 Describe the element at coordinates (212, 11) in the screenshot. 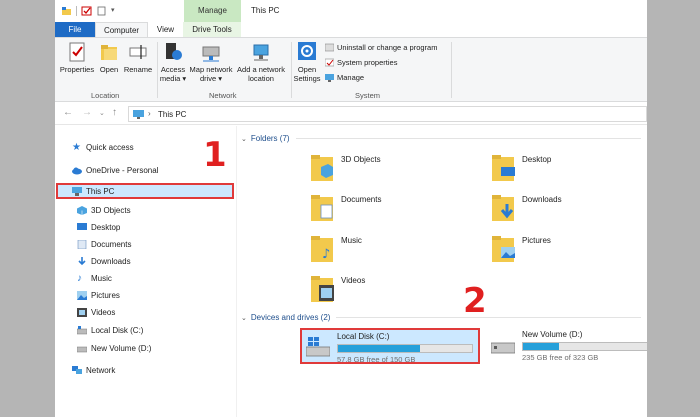

I see `manage-tab: Manage` at that location.